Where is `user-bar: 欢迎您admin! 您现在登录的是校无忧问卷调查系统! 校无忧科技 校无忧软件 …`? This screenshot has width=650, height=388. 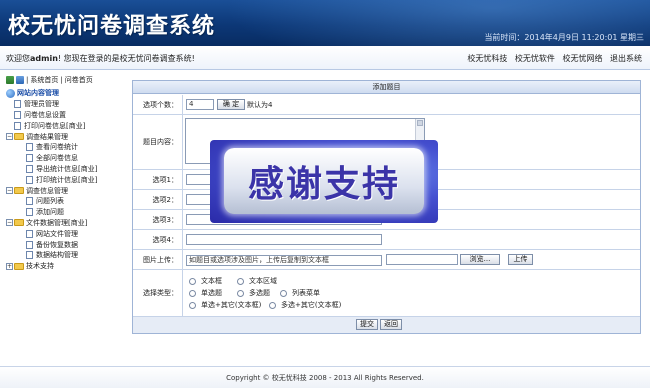
user-bar: 欢迎您admin! 您现在登录的是校无忧问卷调查系统! 校无忧科技 校无忧软件 … is located at coordinates (325, 58).